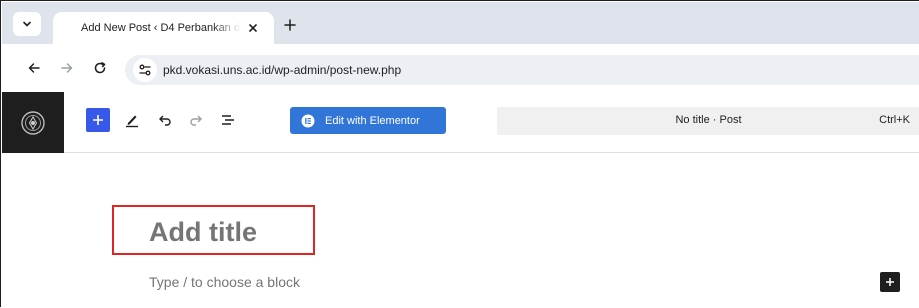 The width and height of the screenshot is (919, 308). I want to click on undo-button, so click(165, 120).